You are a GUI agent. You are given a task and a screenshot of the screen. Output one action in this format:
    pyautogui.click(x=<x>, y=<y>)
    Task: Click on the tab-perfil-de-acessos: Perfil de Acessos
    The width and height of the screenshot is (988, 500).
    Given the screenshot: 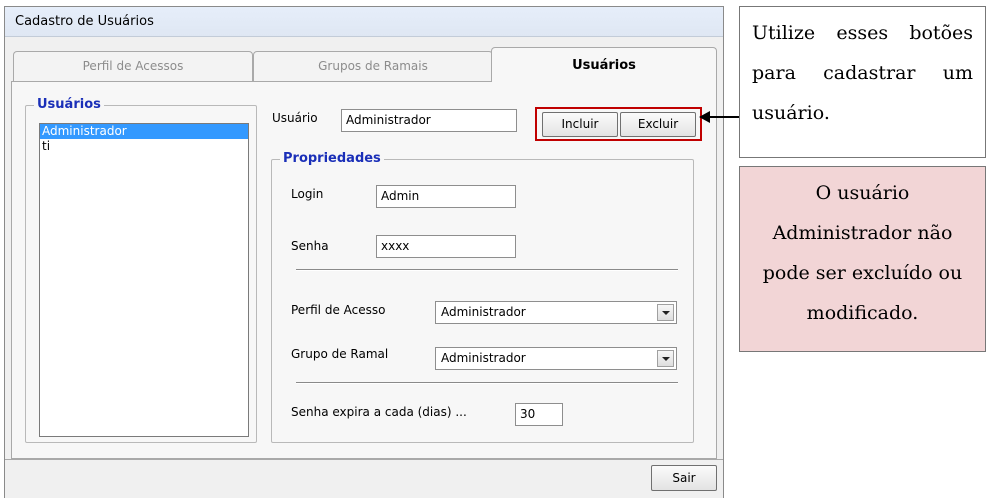 What is the action you would take?
    pyautogui.click(x=133, y=66)
    